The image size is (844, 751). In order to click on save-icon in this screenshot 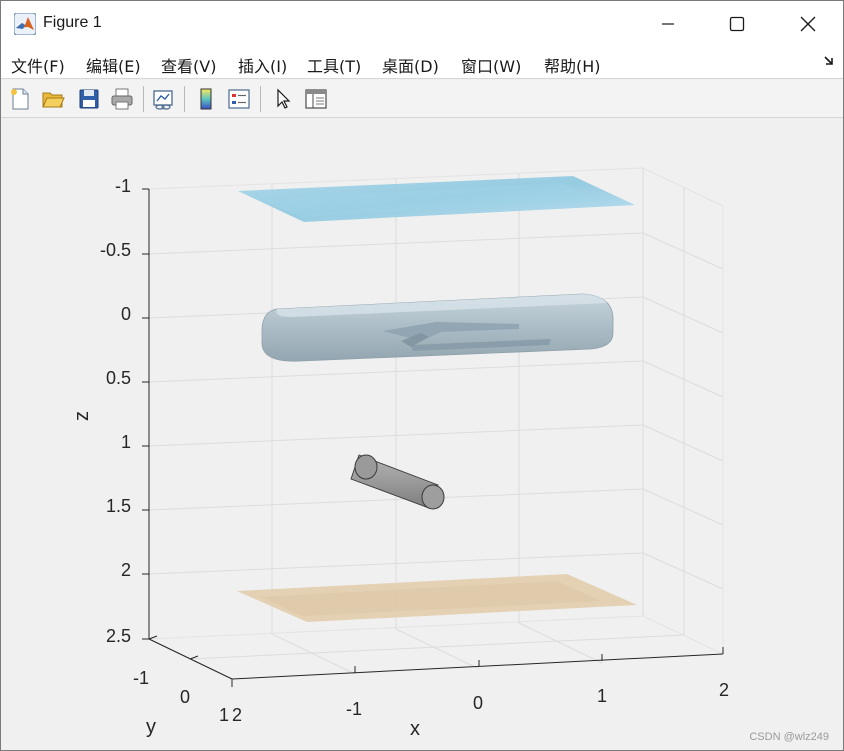, I will do `click(89, 99)`.